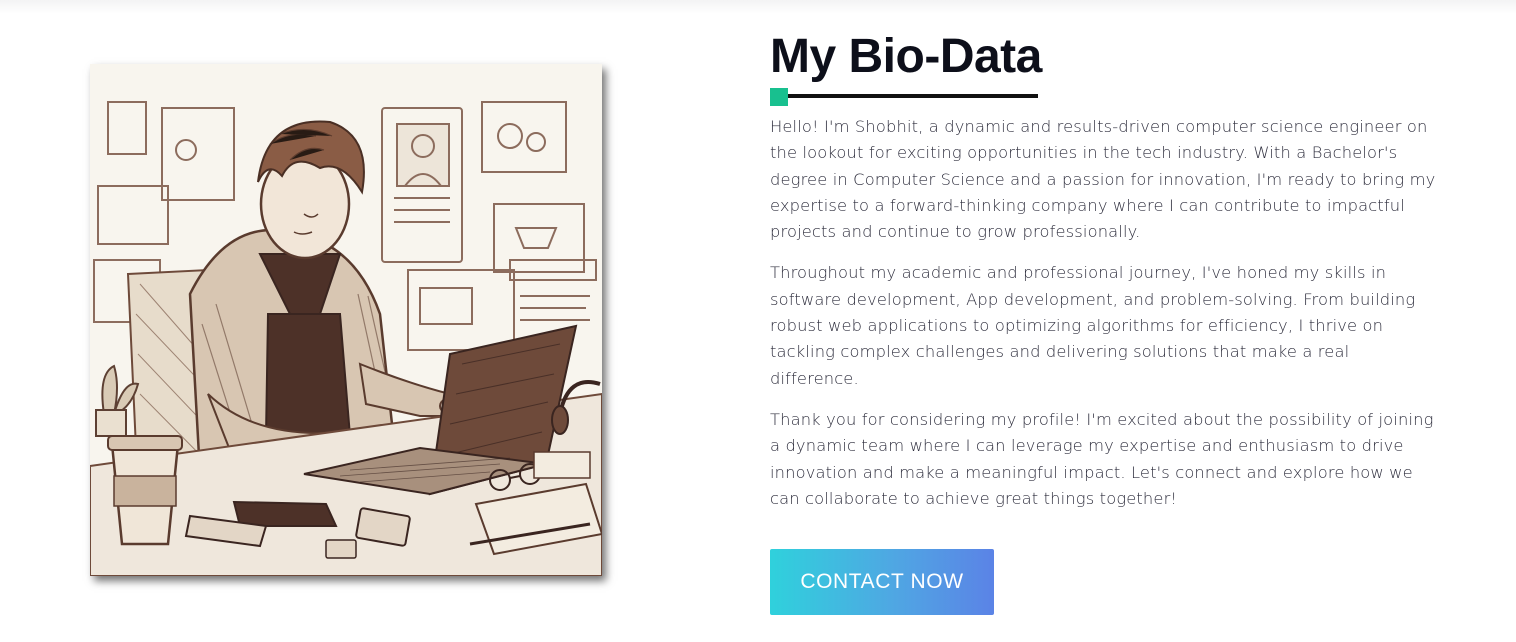  Describe the element at coordinates (779, 97) in the screenshot. I see `accent-square` at that location.